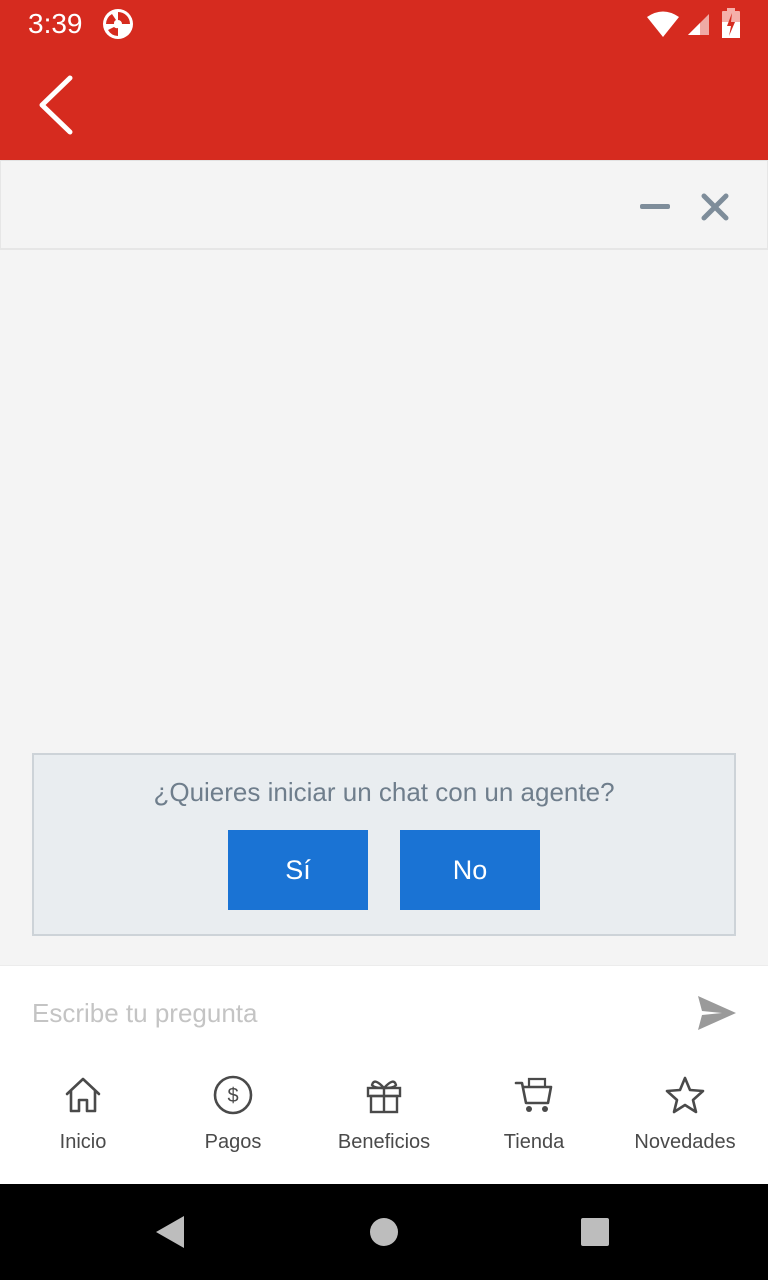  I want to click on system-home-icon, so click(384, 1232).